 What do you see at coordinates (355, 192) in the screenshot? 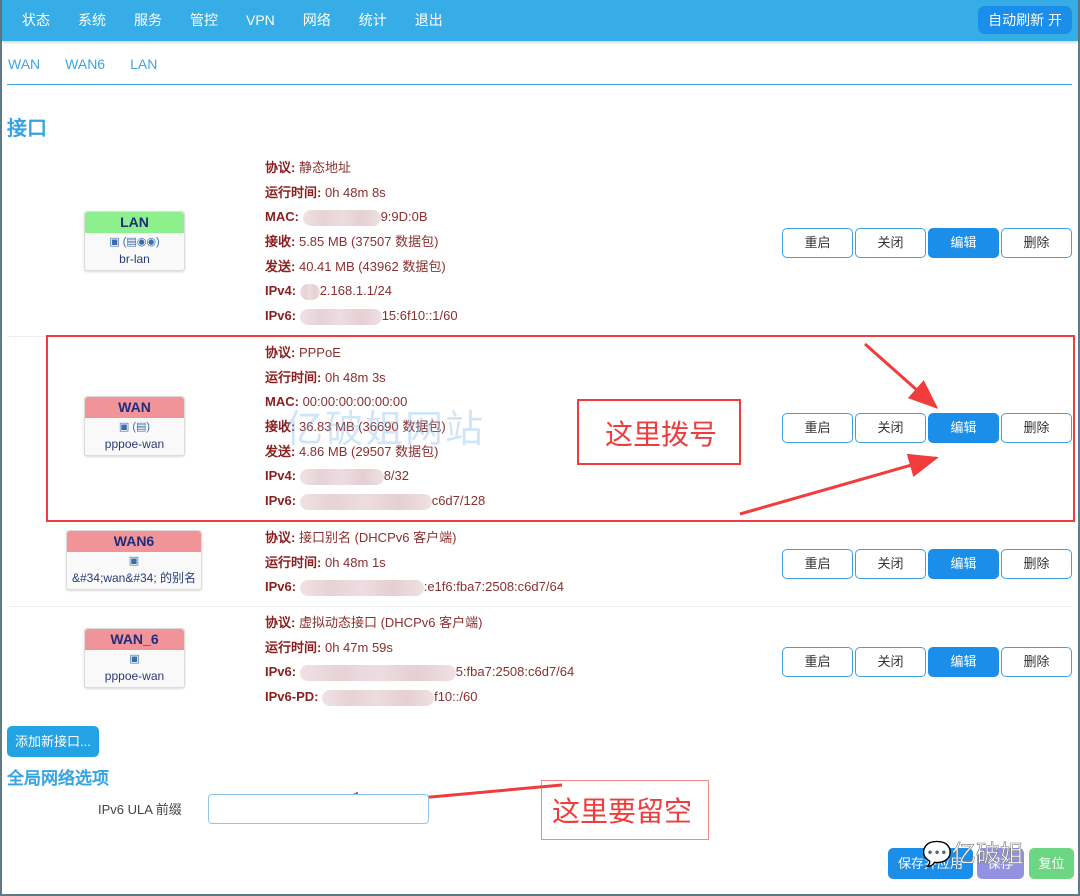
I see `value-uptime: 0h 48m 8s` at bounding box center [355, 192].